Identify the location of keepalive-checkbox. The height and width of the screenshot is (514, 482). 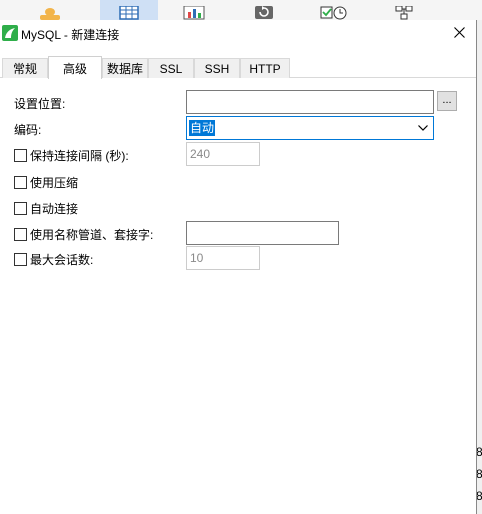
(20, 155).